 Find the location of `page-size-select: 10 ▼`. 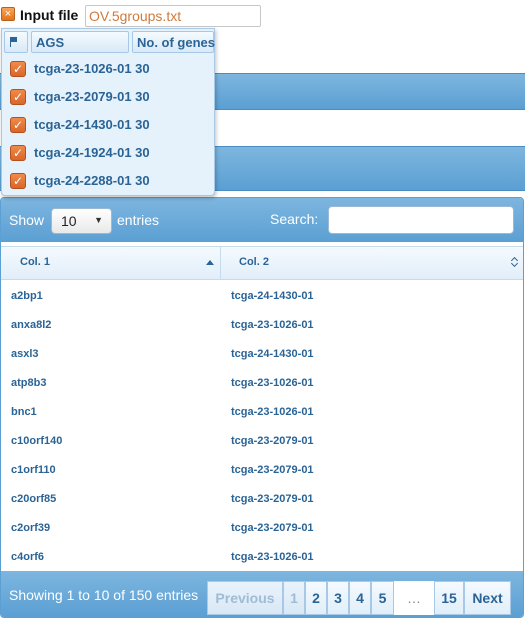

page-size-select: 10 ▼ is located at coordinates (81, 221).